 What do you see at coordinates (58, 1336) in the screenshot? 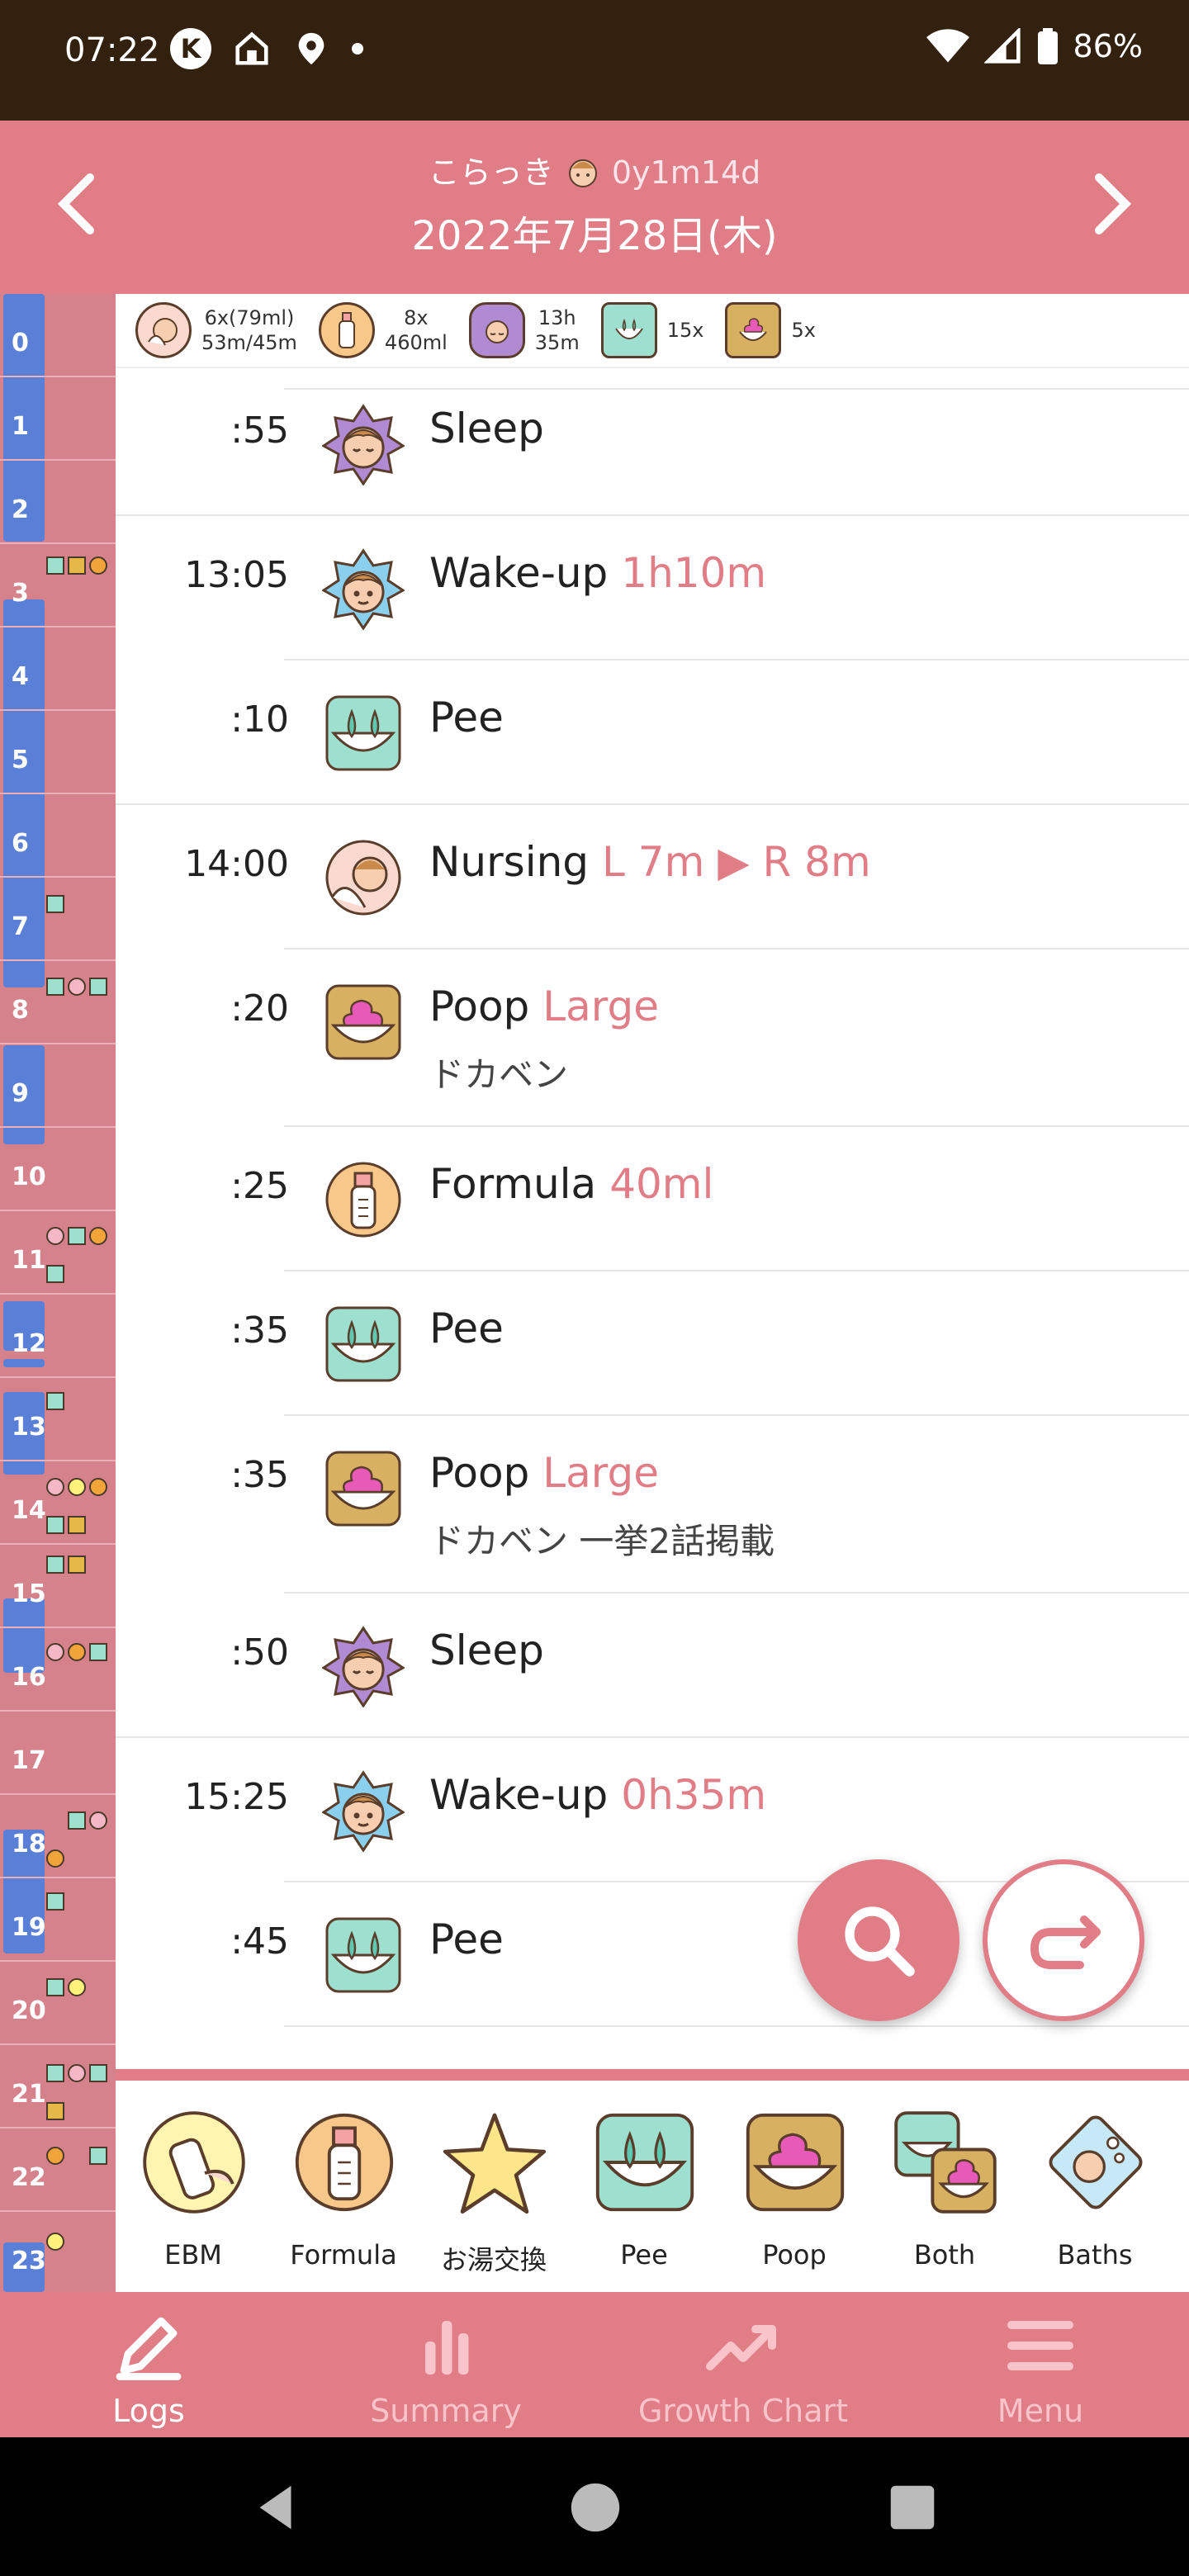
I see `hour-row: 12` at bounding box center [58, 1336].